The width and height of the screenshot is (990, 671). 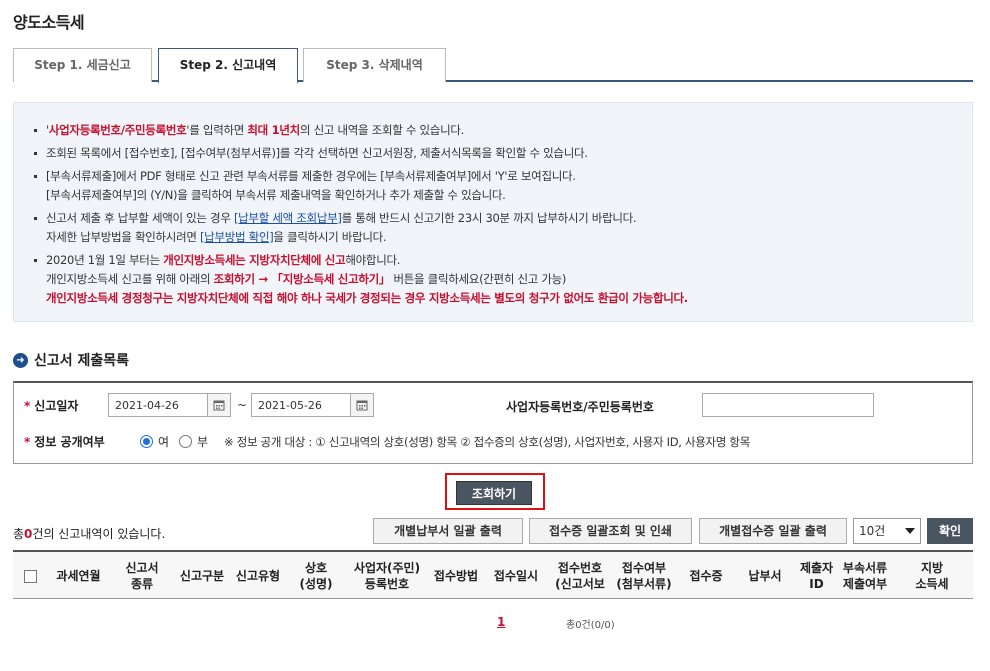 What do you see at coordinates (203, 442) in the screenshot?
I see `radio-no-label: 부` at bounding box center [203, 442].